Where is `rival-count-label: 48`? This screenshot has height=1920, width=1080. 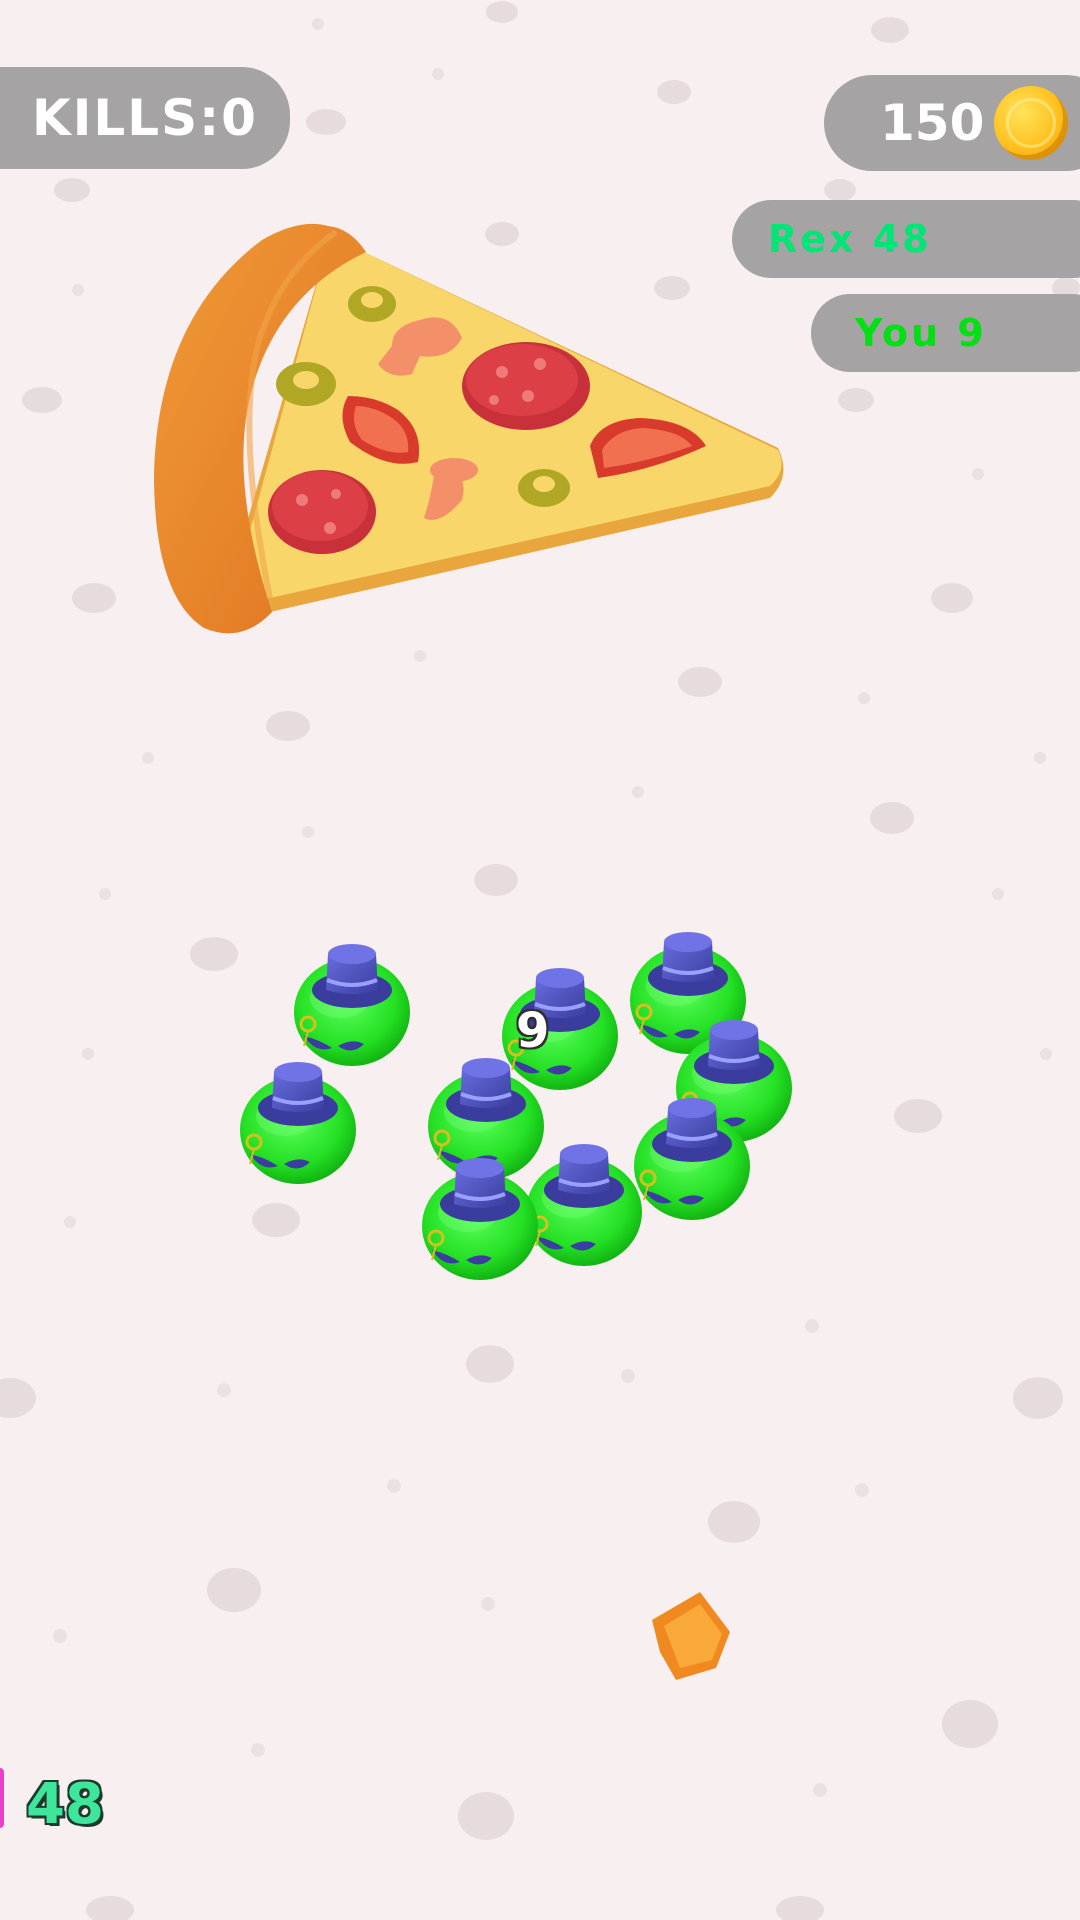 rival-count-label: 48 is located at coordinates (65, 1804).